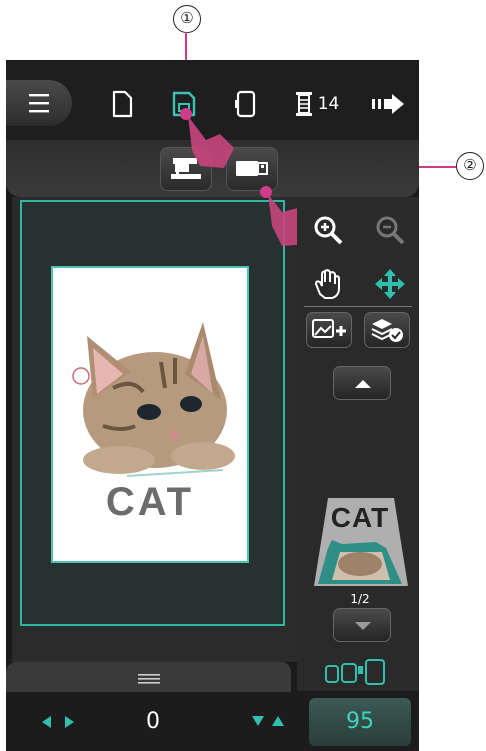 This screenshot has height=751, width=486. I want to click on up-down-arrows, so click(268, 722).